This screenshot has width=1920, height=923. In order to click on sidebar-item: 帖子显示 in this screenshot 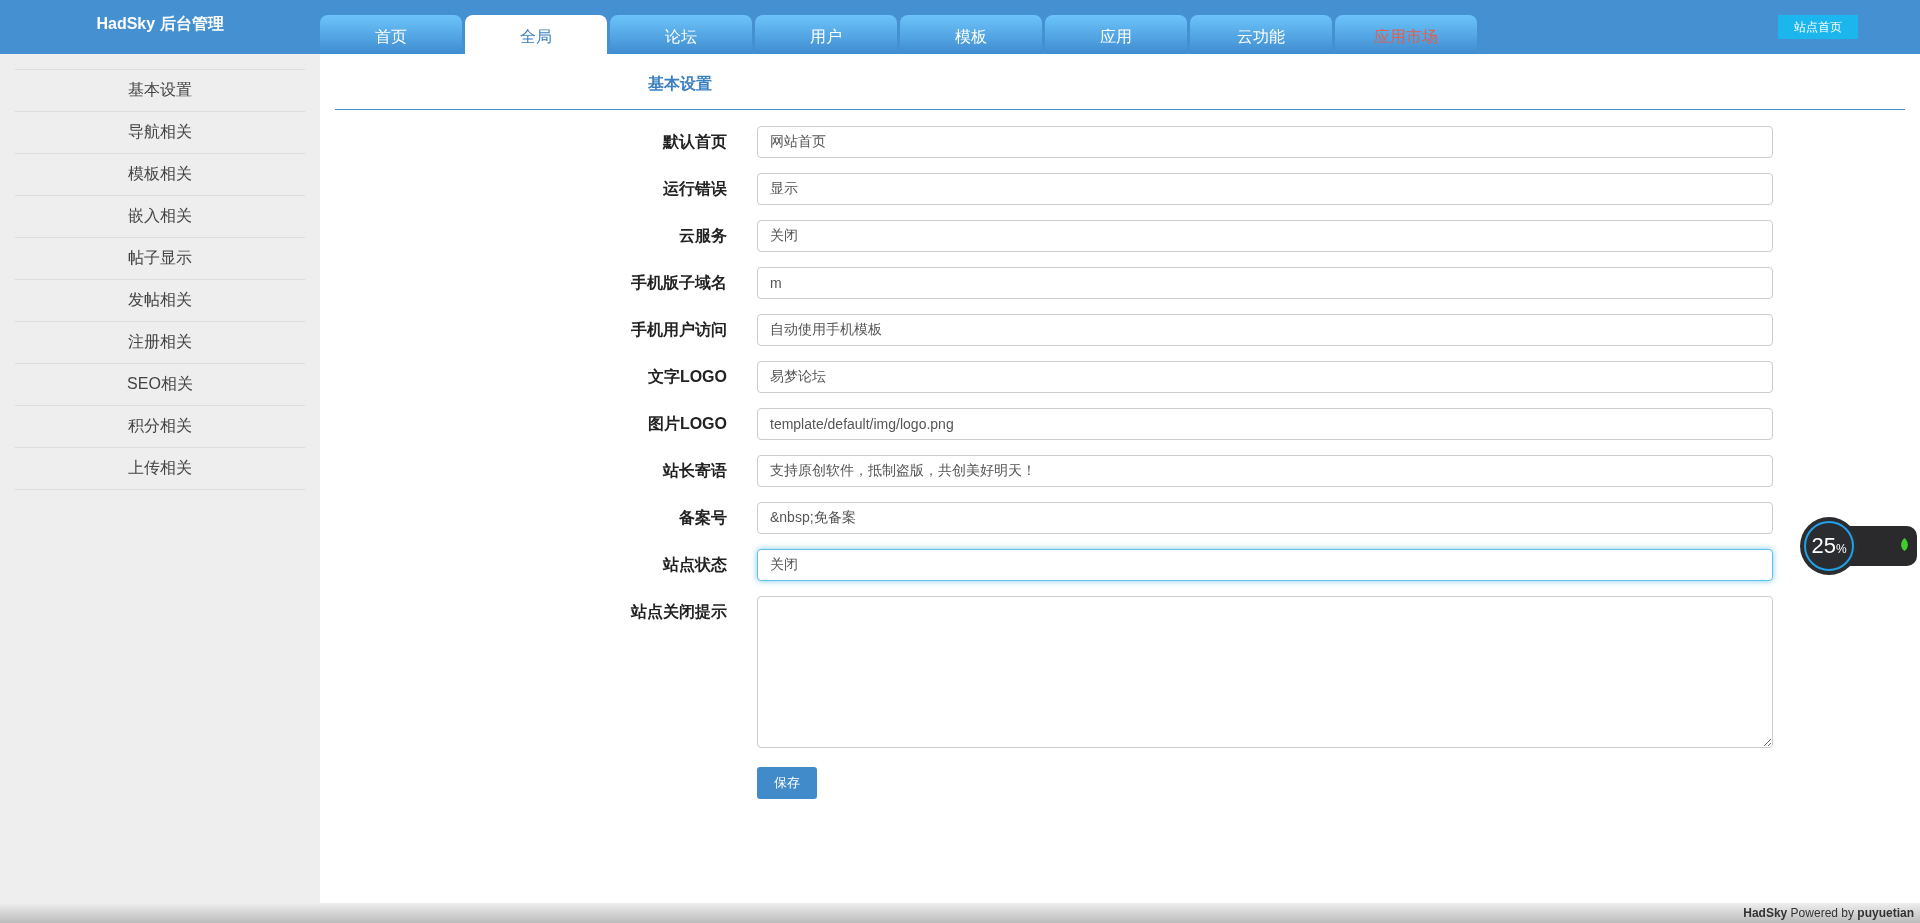, I will do `click(160, 258)`.